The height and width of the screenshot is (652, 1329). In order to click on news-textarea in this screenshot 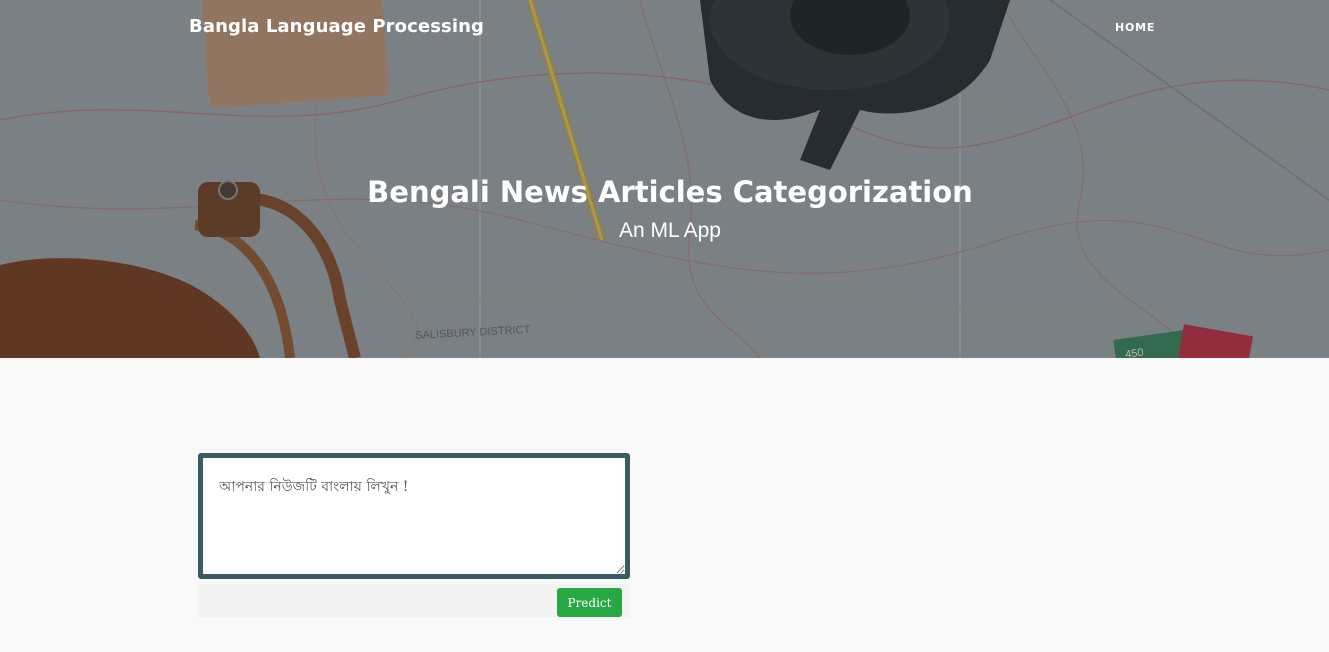, I will do `click(414, 516)`.